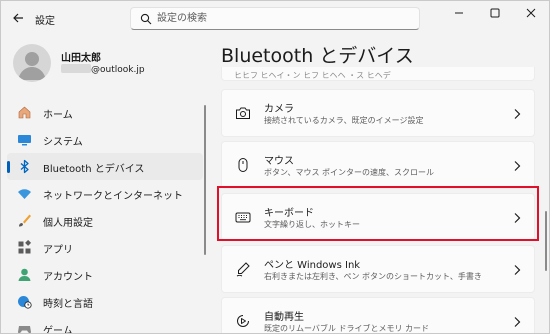 This screenshot has width=550, height=334. Describe the element at coordinates (24, 274) in the screenshot. I see `account-icon` at that location.